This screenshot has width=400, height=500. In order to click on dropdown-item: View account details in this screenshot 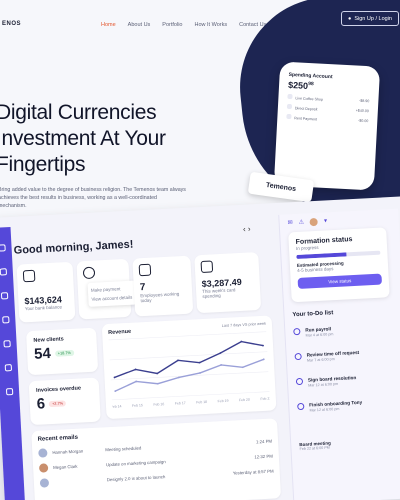, I will do `click(112, 298)`.